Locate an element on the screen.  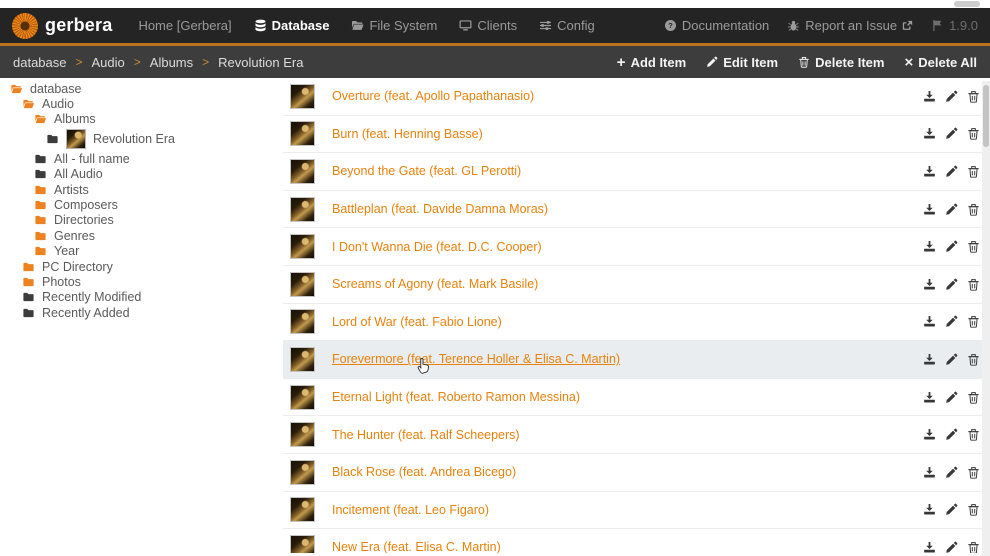
nav-link-report-an-issue: Report an Issue is located at coordinates (850, 25).